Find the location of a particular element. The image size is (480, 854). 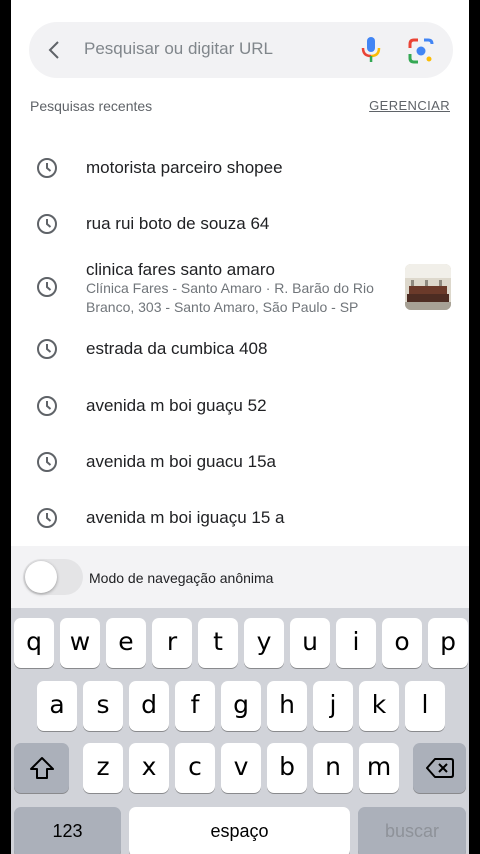

key-s: s is located at coordinates (103, 706).